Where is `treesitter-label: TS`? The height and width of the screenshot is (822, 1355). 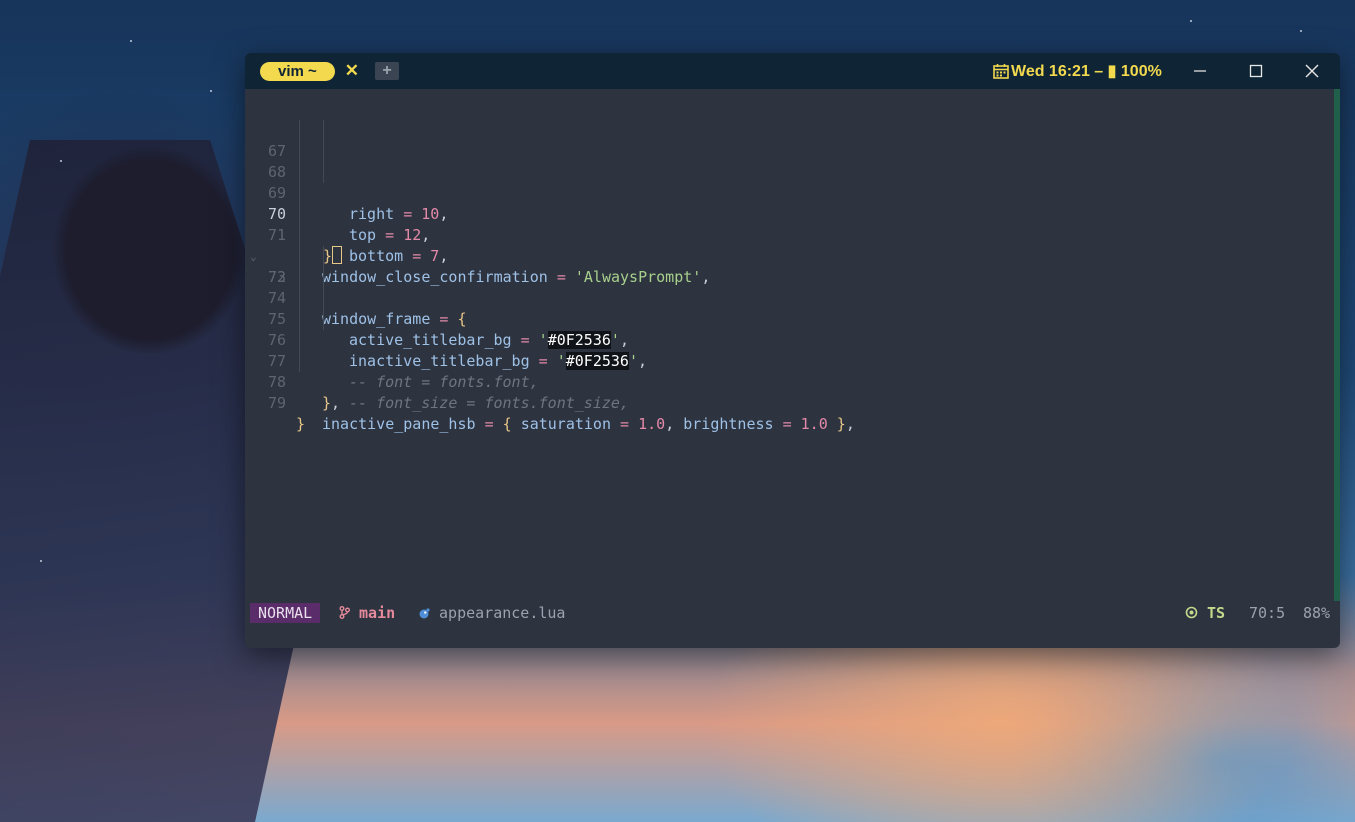 treesitter-label: TS is located at coordinates (1216, 613).